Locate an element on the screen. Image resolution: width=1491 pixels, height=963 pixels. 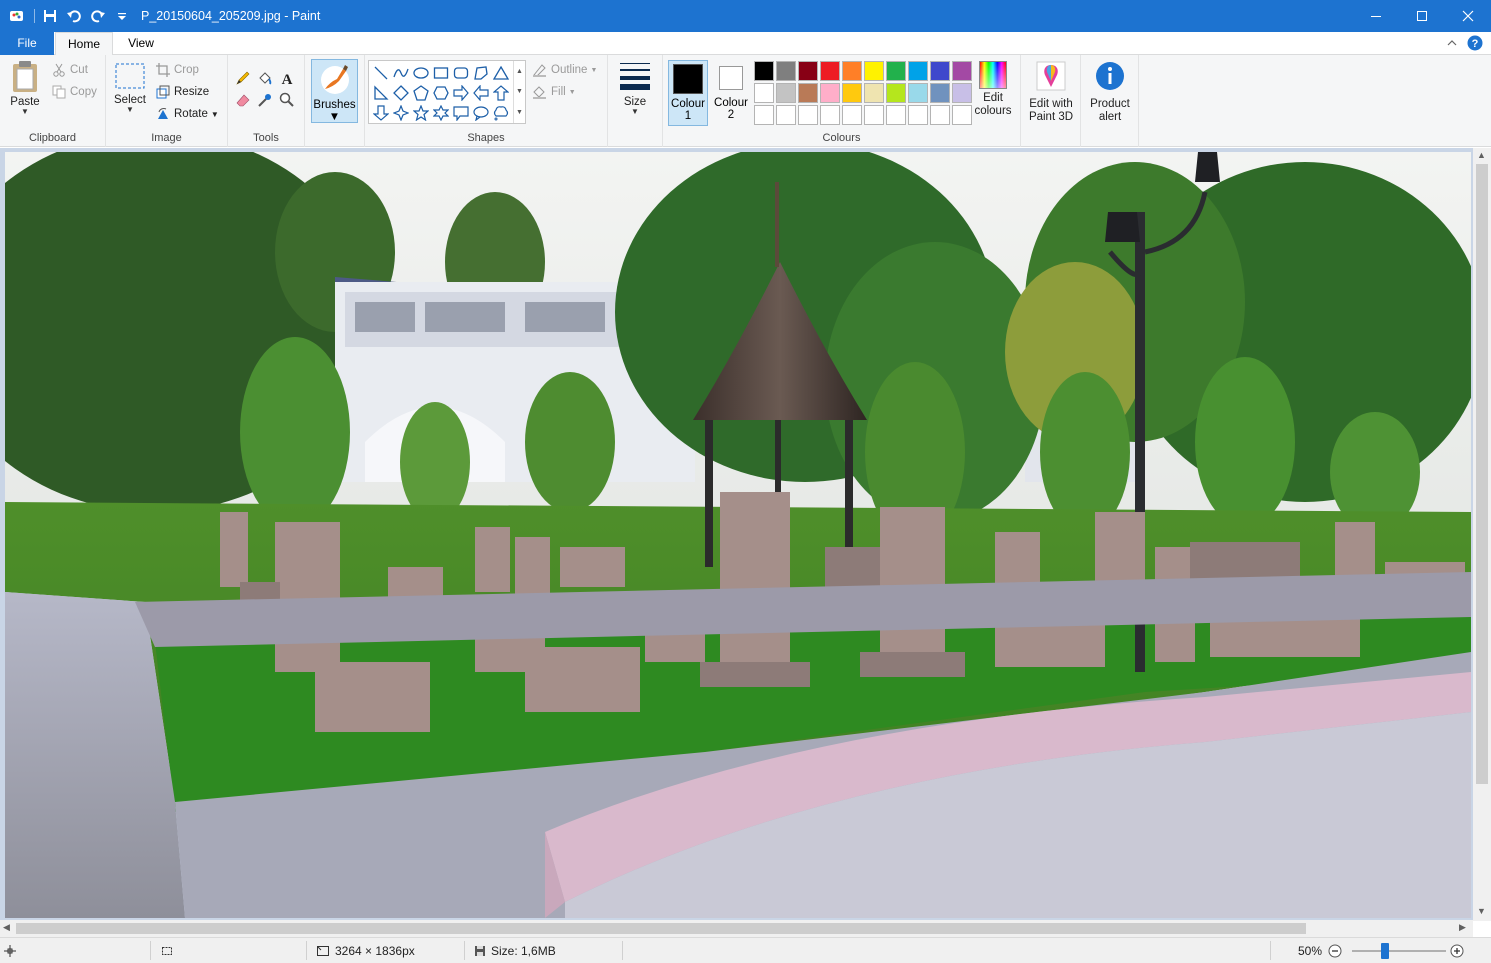
undo-icon is located at coordinates (74, 16).